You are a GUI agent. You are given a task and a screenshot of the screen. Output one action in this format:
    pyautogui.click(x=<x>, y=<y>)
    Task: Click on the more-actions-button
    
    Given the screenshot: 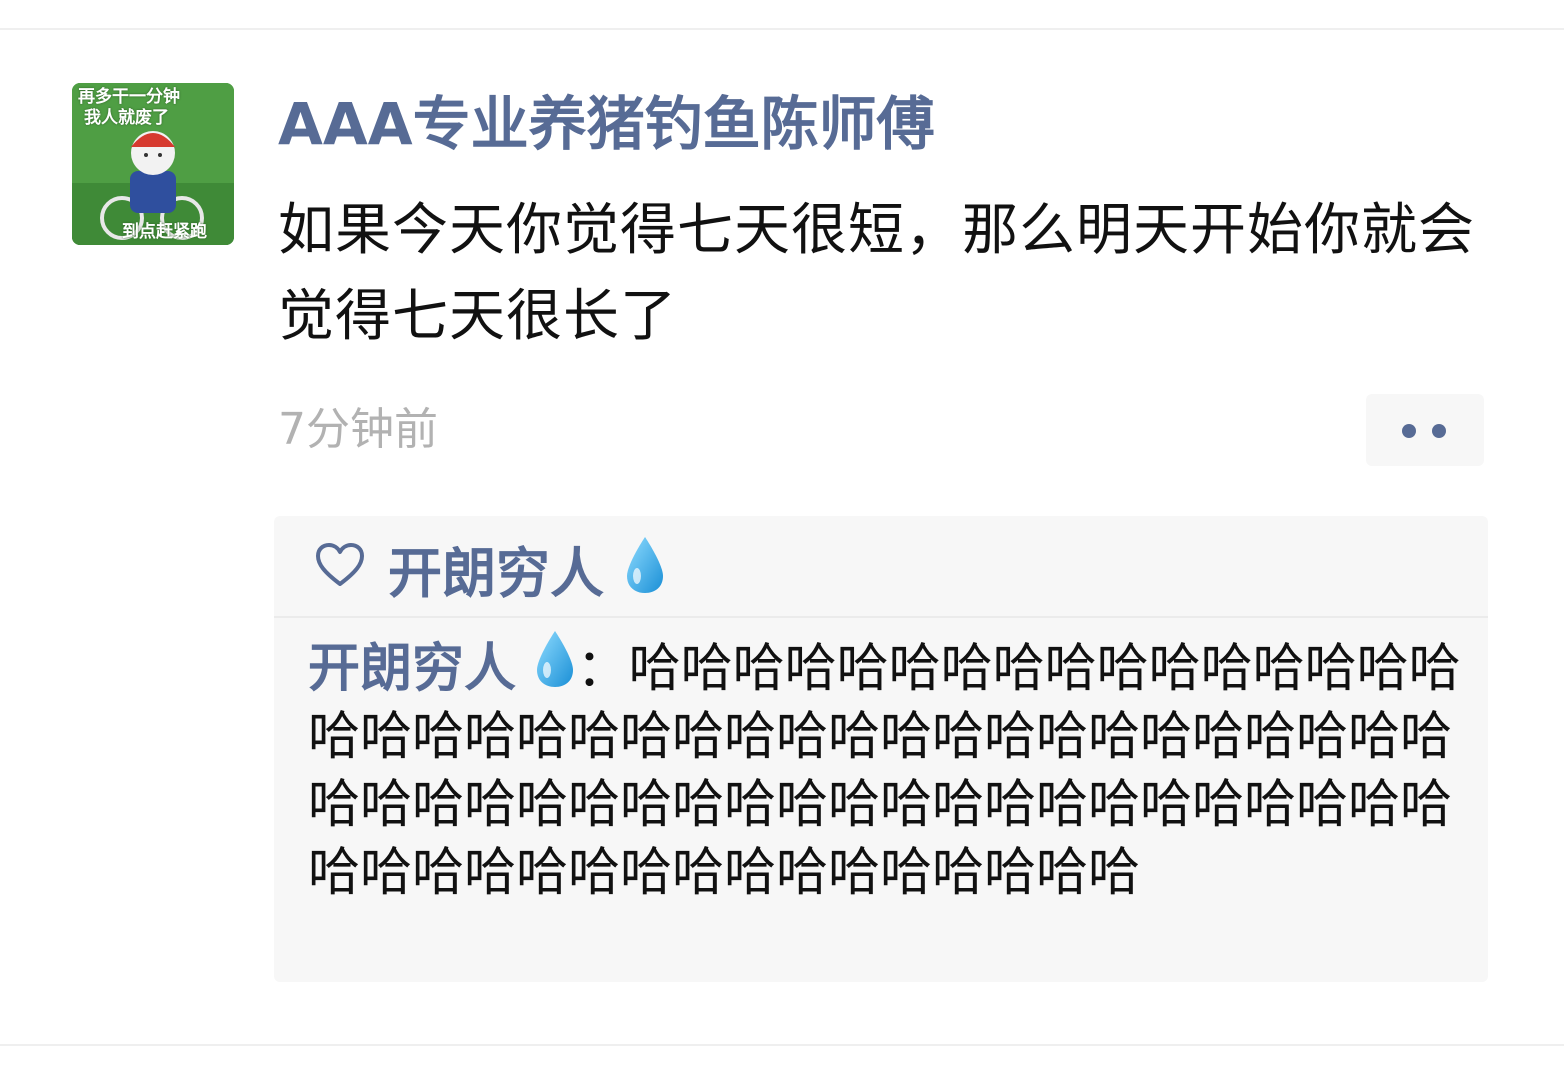 What is the action you would take?
    pyautogui.click(x=1425, y=430)
    